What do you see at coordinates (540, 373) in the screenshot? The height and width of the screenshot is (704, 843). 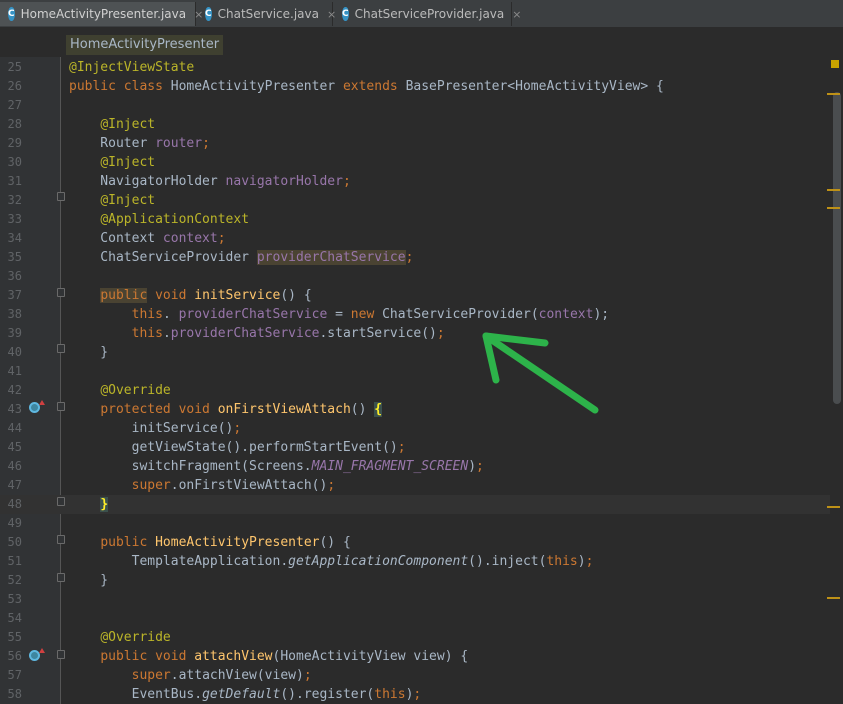 I see `green-arrow-icon` at bounding box center [540, 373].